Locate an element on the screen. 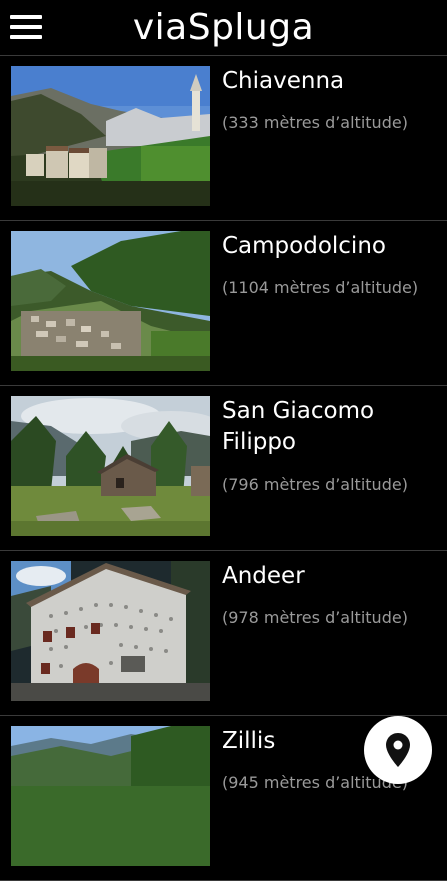 The height and width of the screenshot is (881, 447). place-altitude: (1104 mètres d’altitude) is located at coordinates (320, 287).